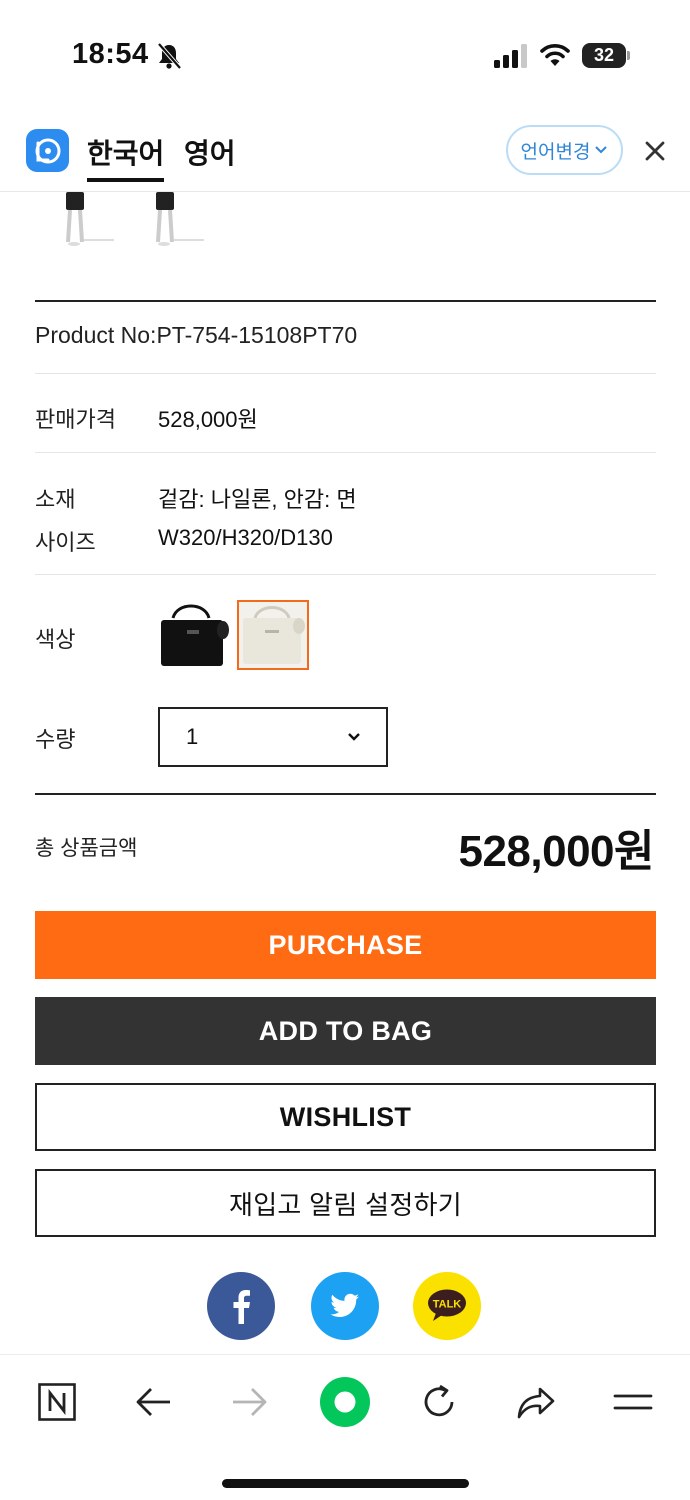 The width and height of the screenshot is (690, 1500). What do you see at coordinates (245, 537) in the screenshot?
I see `size-value: W320/H320/D130` at bounding box center [245, 537].